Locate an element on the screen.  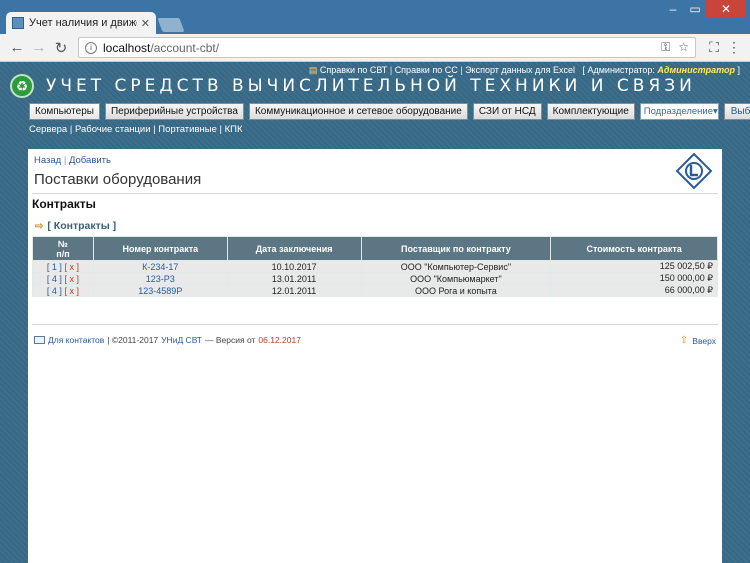
link-excel-export: Экспорт данных для Excel is located at coordinates (520, 70).